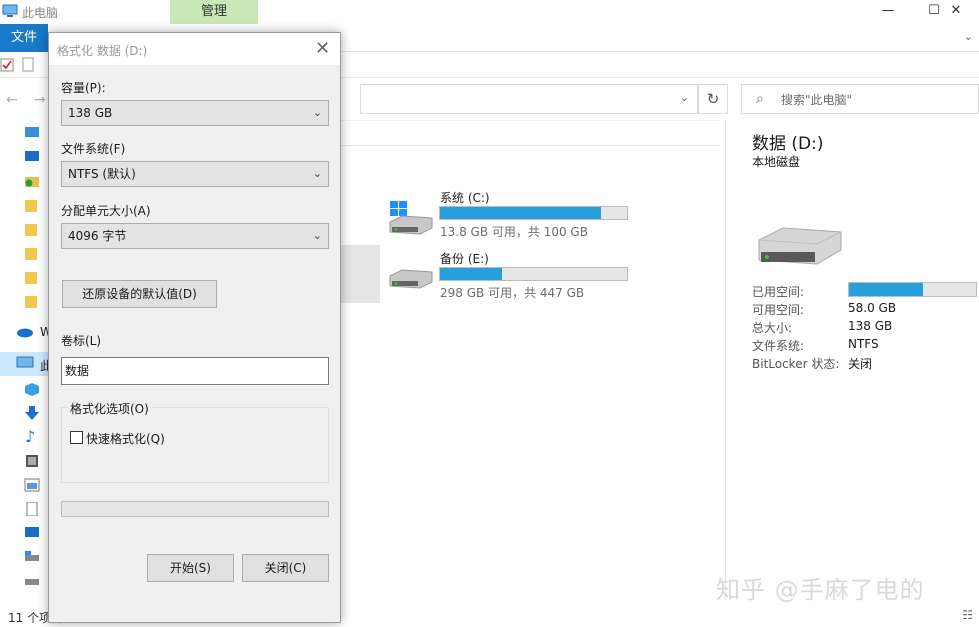  I want to click on details-title: 数据 (D:), so click(788, 144).